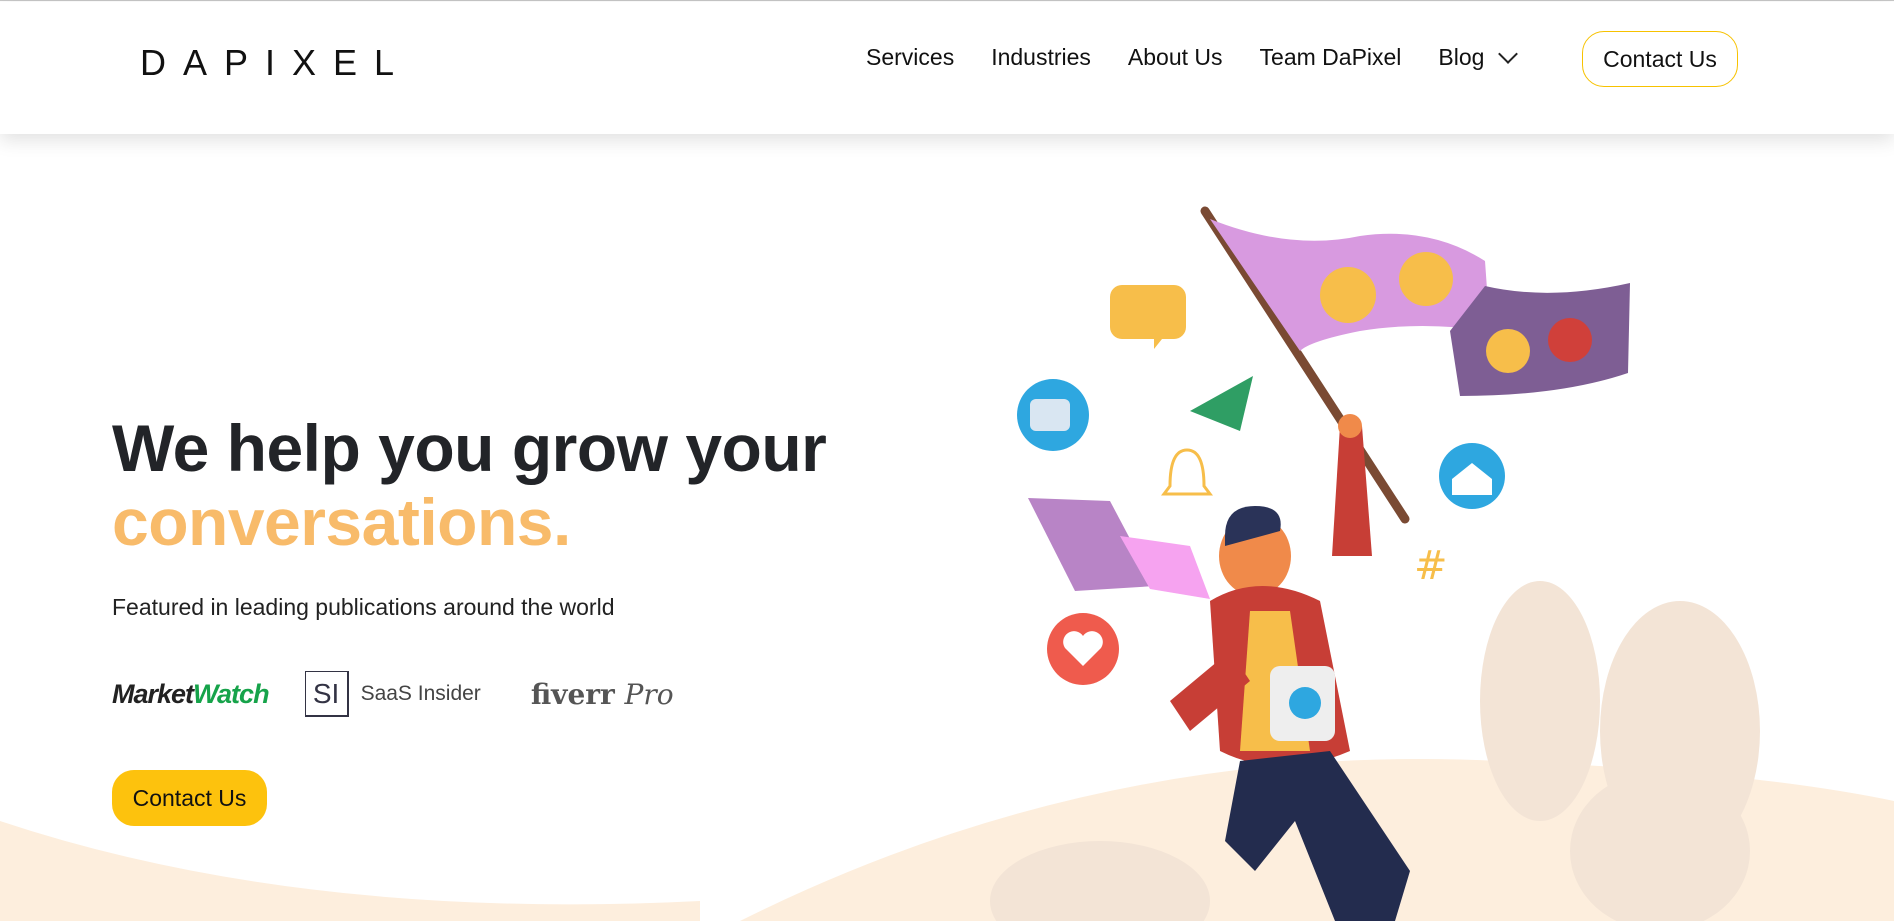 This screenshot has height=921, width=1894. I want to click on image-flag, so click(1119, 548).